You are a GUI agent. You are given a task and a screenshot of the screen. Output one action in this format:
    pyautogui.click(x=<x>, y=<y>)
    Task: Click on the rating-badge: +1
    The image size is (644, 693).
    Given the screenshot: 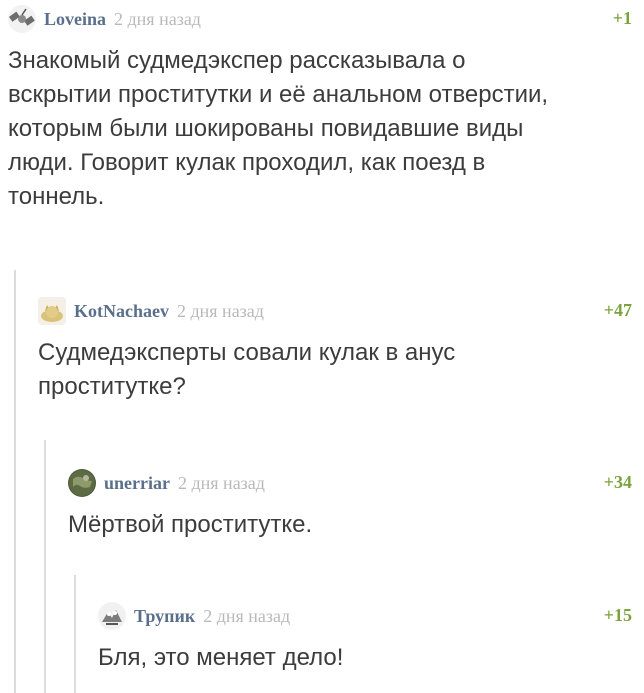 What is the action you would take?
    pyautogui.click(x=622, y=18)
    